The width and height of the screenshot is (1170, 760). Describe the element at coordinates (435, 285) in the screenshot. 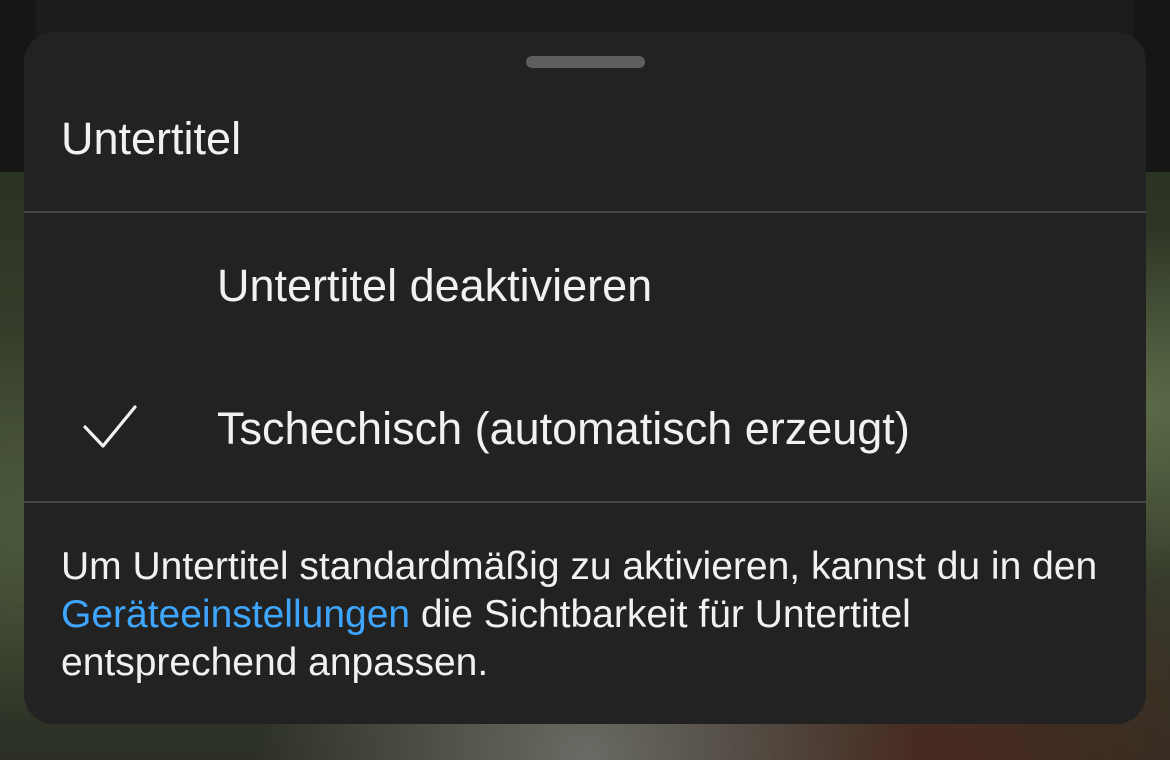

I see `option-label: Untertitel deaktivieren` at that location.